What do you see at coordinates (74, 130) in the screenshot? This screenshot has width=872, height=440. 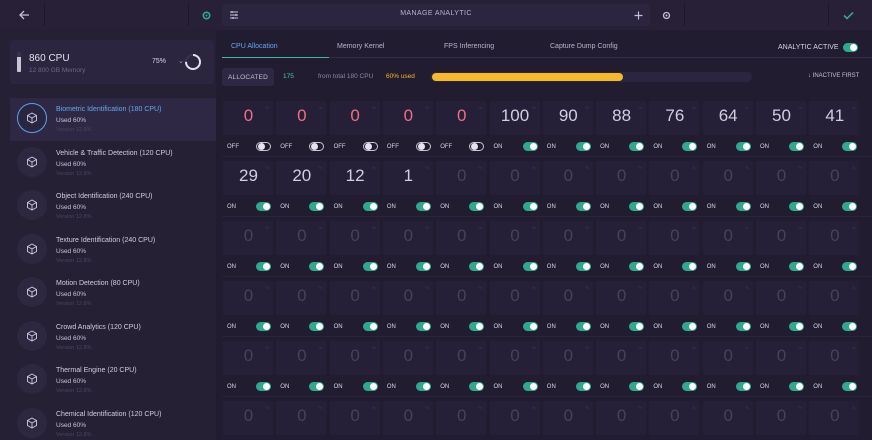 I see `analytic-version: Version 12.8%` at bounding box center [74, 130].